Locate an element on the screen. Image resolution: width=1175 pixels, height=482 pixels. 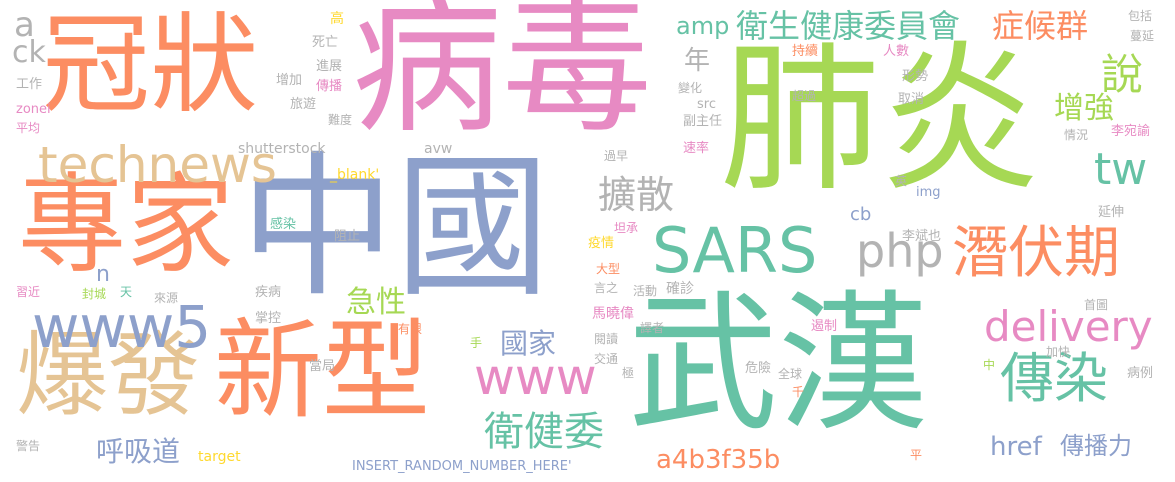
cloud-word: 遏制 is located at coordinates (824, 326).